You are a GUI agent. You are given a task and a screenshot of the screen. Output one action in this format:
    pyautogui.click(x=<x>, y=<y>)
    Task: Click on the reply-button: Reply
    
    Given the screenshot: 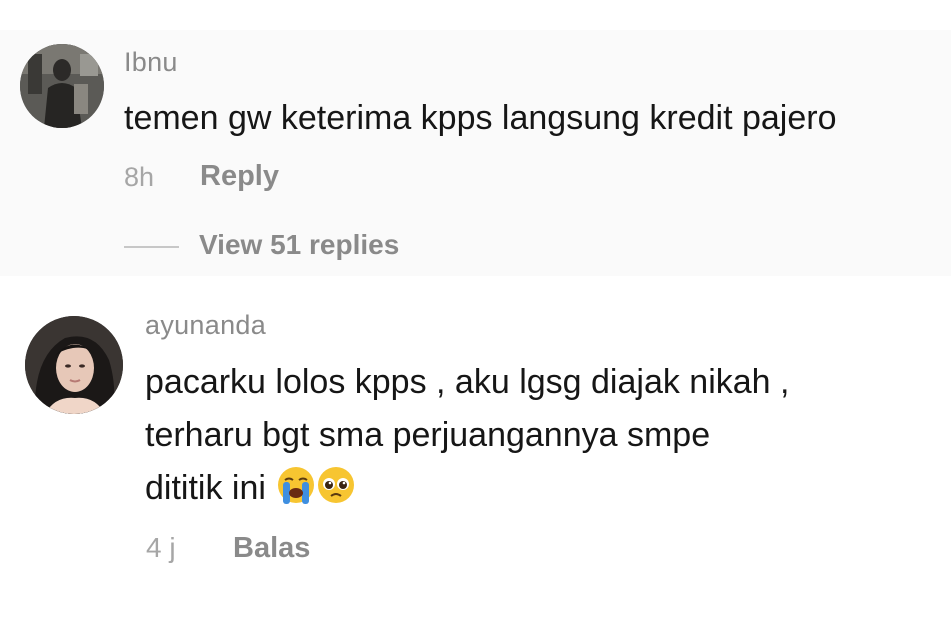 What is the action you would take?
    pyautogui.click(x=239, y=176)
    